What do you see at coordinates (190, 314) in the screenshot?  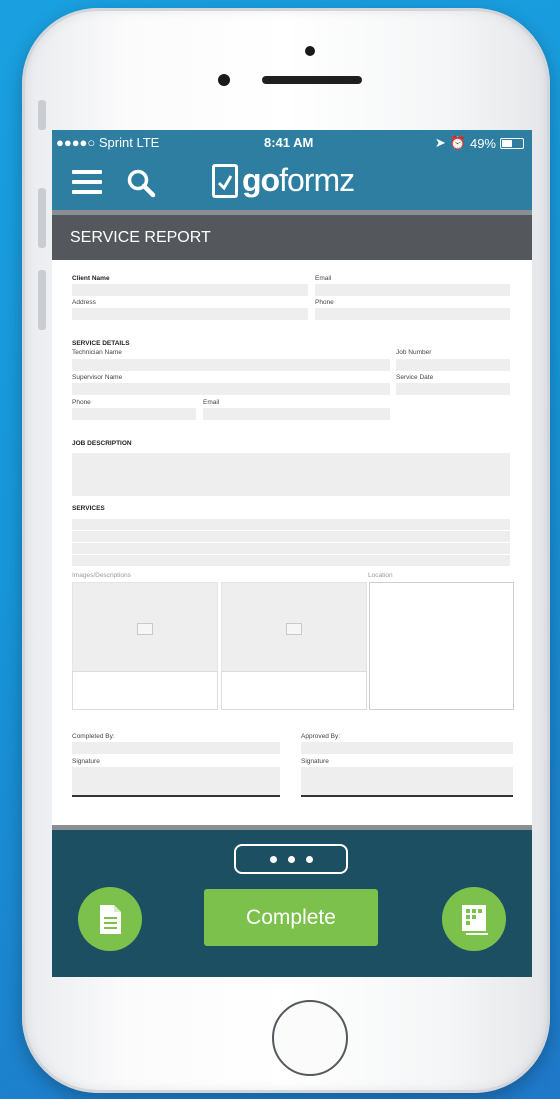 I see `address-field` at bounding box center [190, 314].